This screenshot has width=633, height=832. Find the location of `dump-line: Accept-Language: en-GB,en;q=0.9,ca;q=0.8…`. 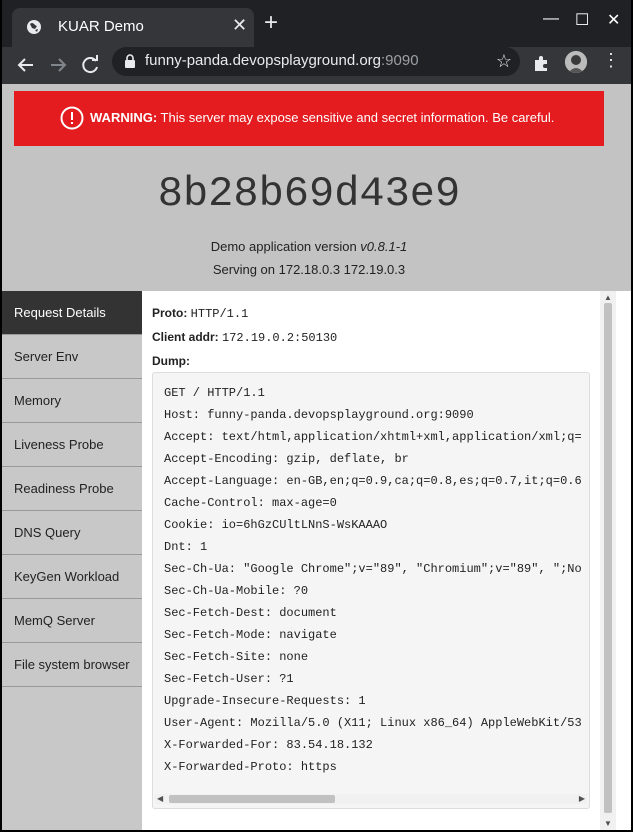

dump-line: Accept-Language: en-GB,en;q=0.9,ca;q=0.8… is located at coordinates (373, 481).